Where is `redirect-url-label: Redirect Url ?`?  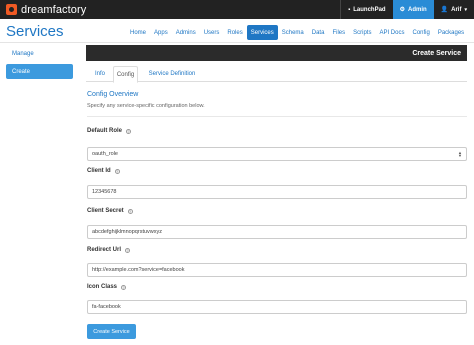
redirect-url-label: Redirect Url ? is located at coordinates (109, 250).